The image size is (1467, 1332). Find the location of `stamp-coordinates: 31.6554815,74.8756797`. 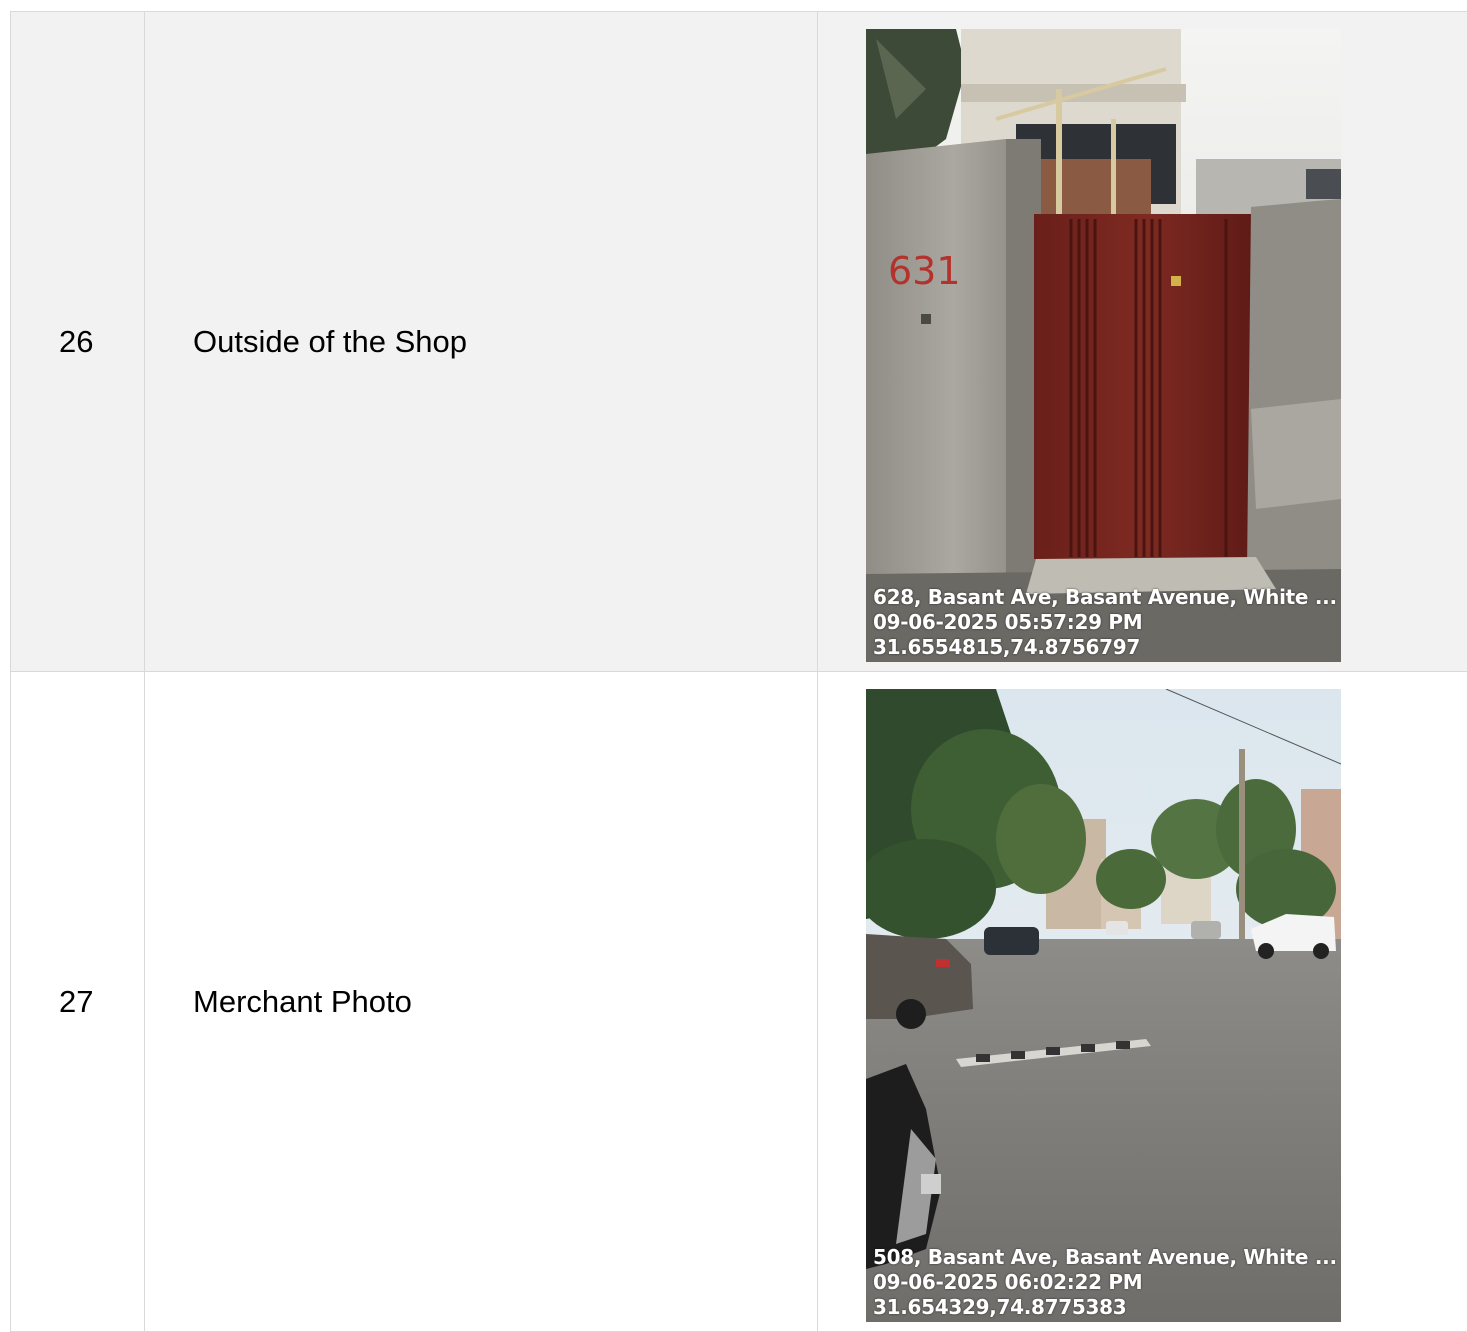

stamp-coordinates: 31.6554815,74.8756797 is located at coordinates (1006, 647).